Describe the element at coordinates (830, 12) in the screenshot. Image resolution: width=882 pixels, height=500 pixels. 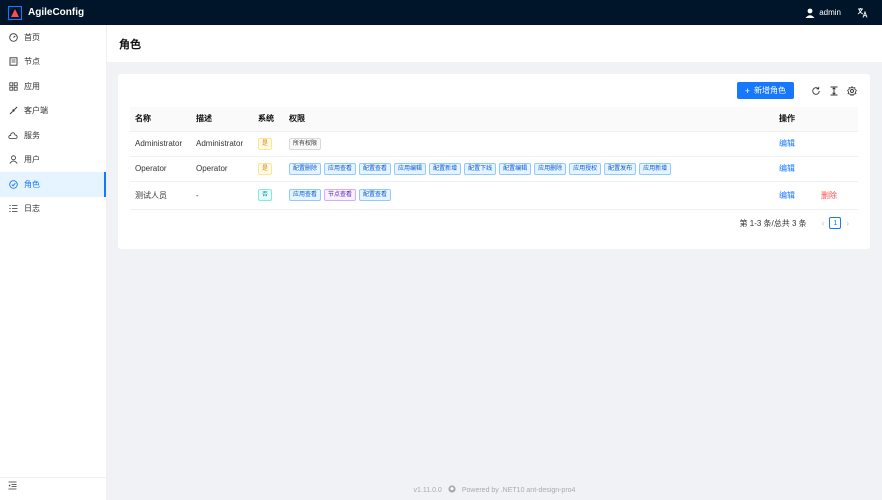
I see `username: admin` at that location.